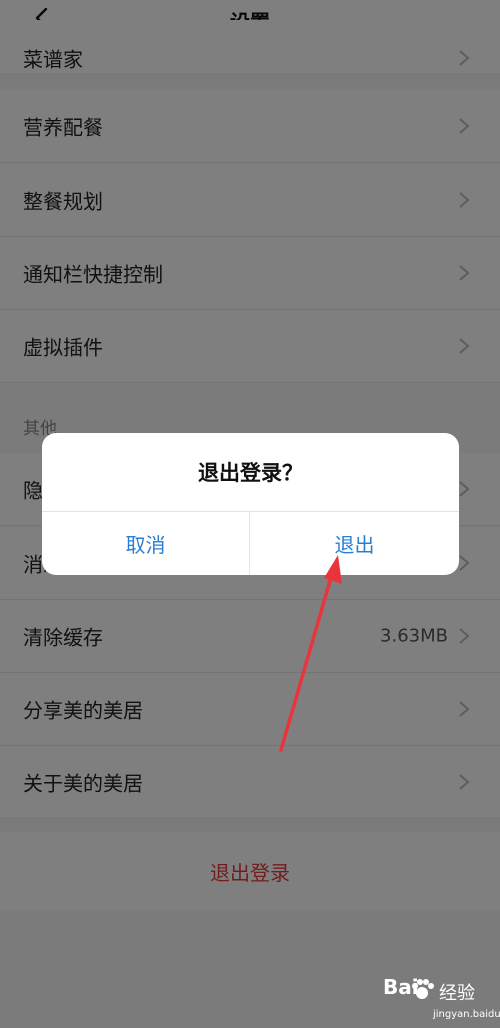 Image resolution: width=500 pixels, height=1028 pixels. Describe the element at coordinates (250, 473) in the screenshot. I see `dialog-title: 退出登录？` at that location.